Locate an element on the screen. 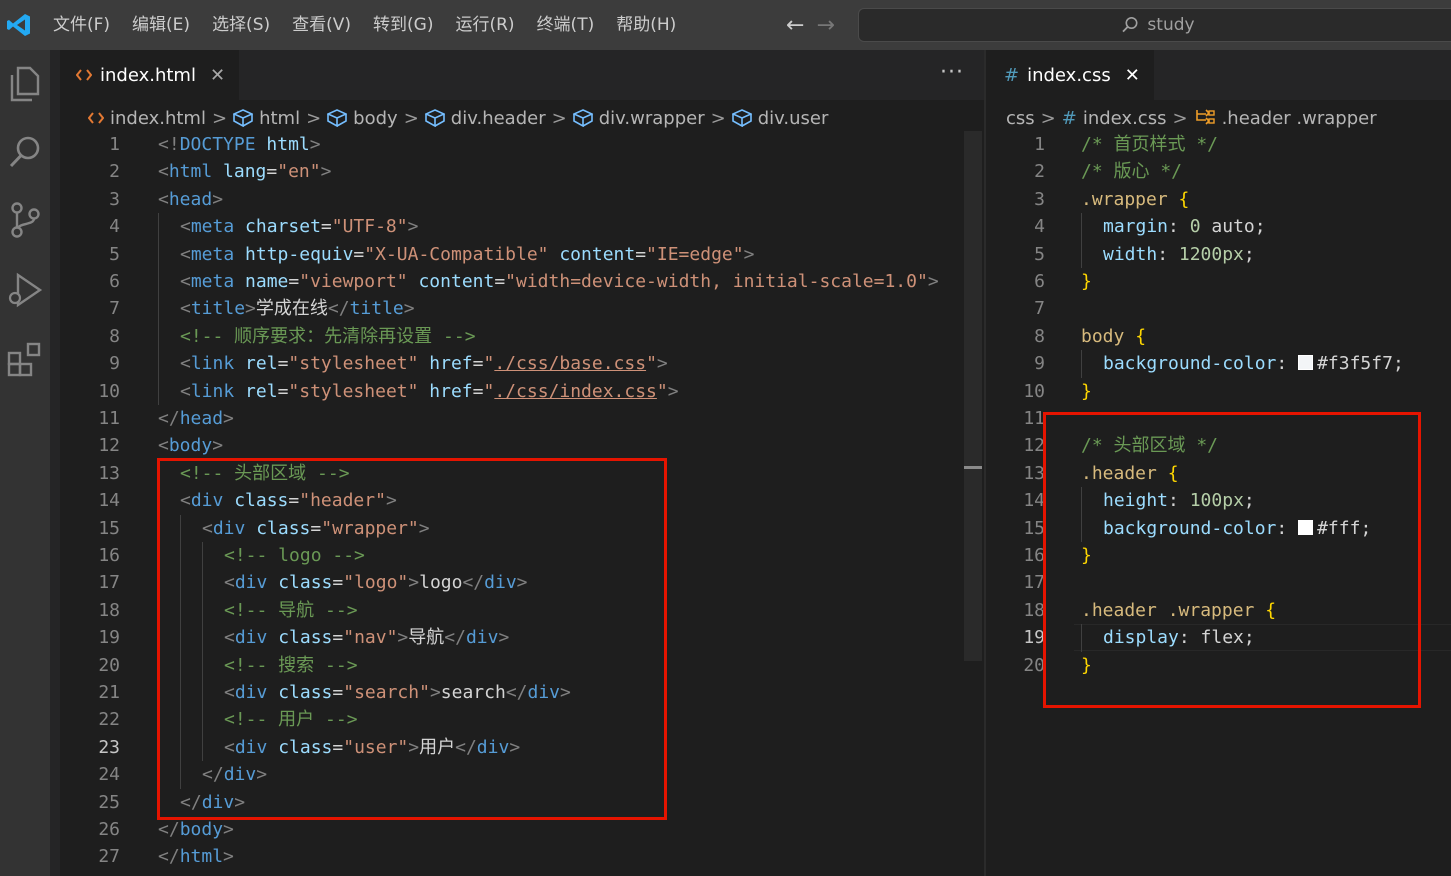  code-line: width: 1200px; is located at coordinates (1179, 254).